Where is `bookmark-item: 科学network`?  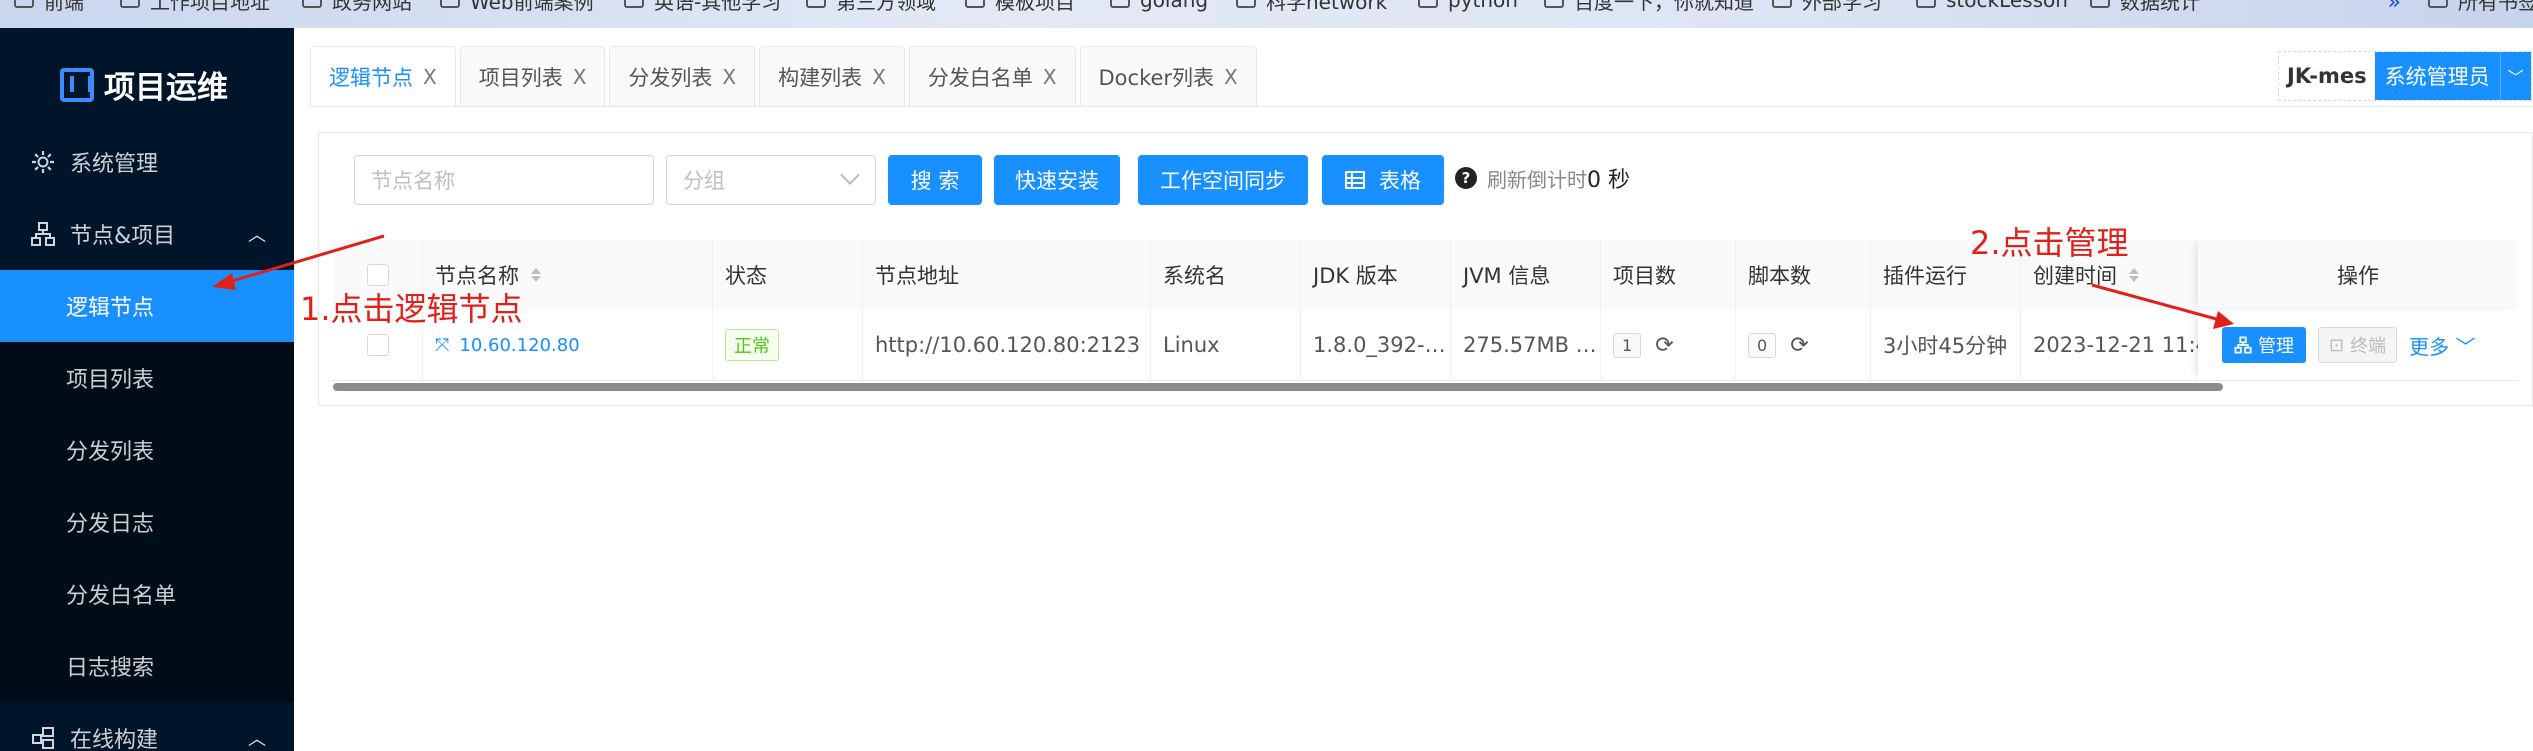
bookmark-item: 科学network is located at coordinates (1311, 7).